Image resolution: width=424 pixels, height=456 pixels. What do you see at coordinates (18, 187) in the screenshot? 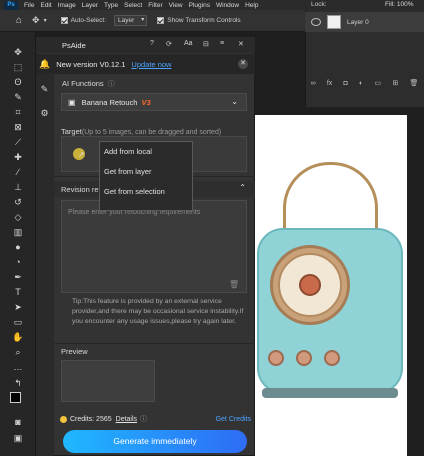
I see `stamp-icon: ⊥` at bounding box center [18, 187].